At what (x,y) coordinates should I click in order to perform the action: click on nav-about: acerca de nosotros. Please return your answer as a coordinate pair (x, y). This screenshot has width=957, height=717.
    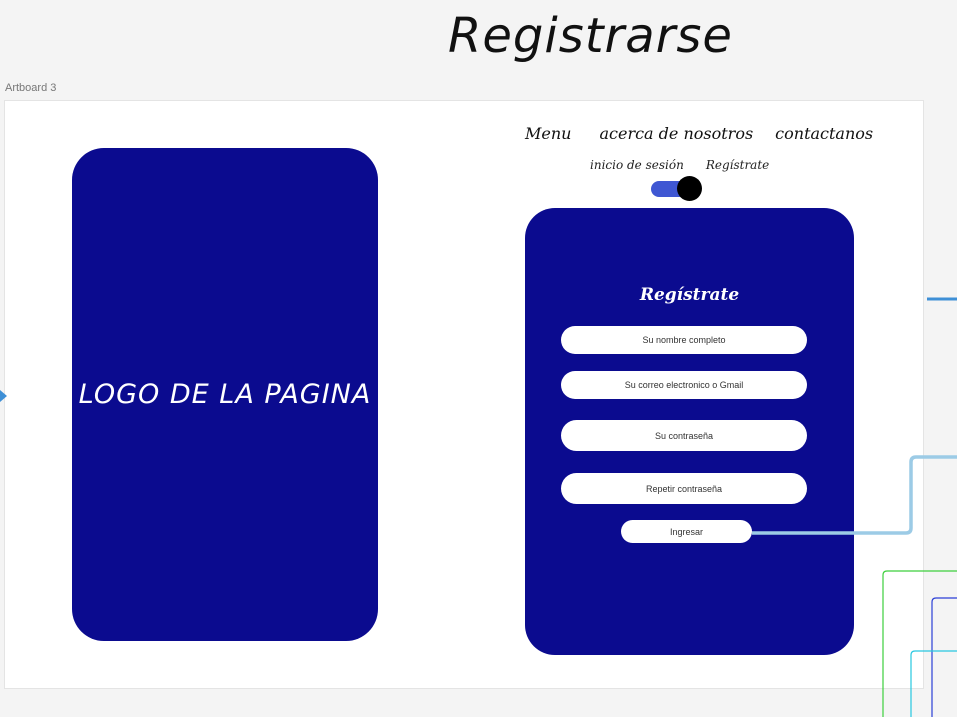
    Looking at the image, I should click on (676, 133).